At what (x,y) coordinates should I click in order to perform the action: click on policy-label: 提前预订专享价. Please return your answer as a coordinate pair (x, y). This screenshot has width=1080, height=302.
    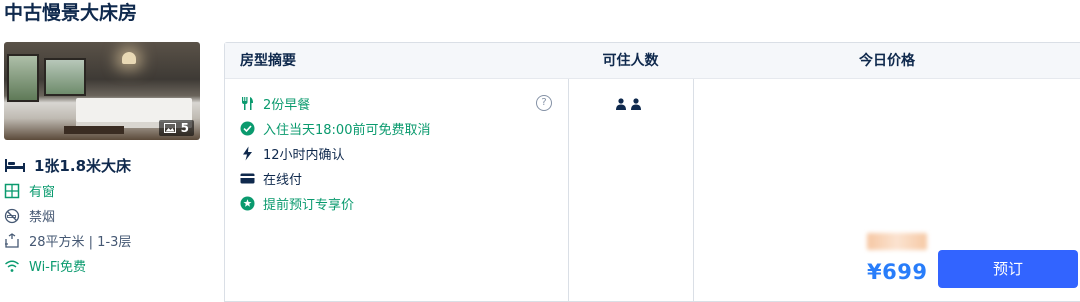
    Looking at the image, I should click on (309, 205).